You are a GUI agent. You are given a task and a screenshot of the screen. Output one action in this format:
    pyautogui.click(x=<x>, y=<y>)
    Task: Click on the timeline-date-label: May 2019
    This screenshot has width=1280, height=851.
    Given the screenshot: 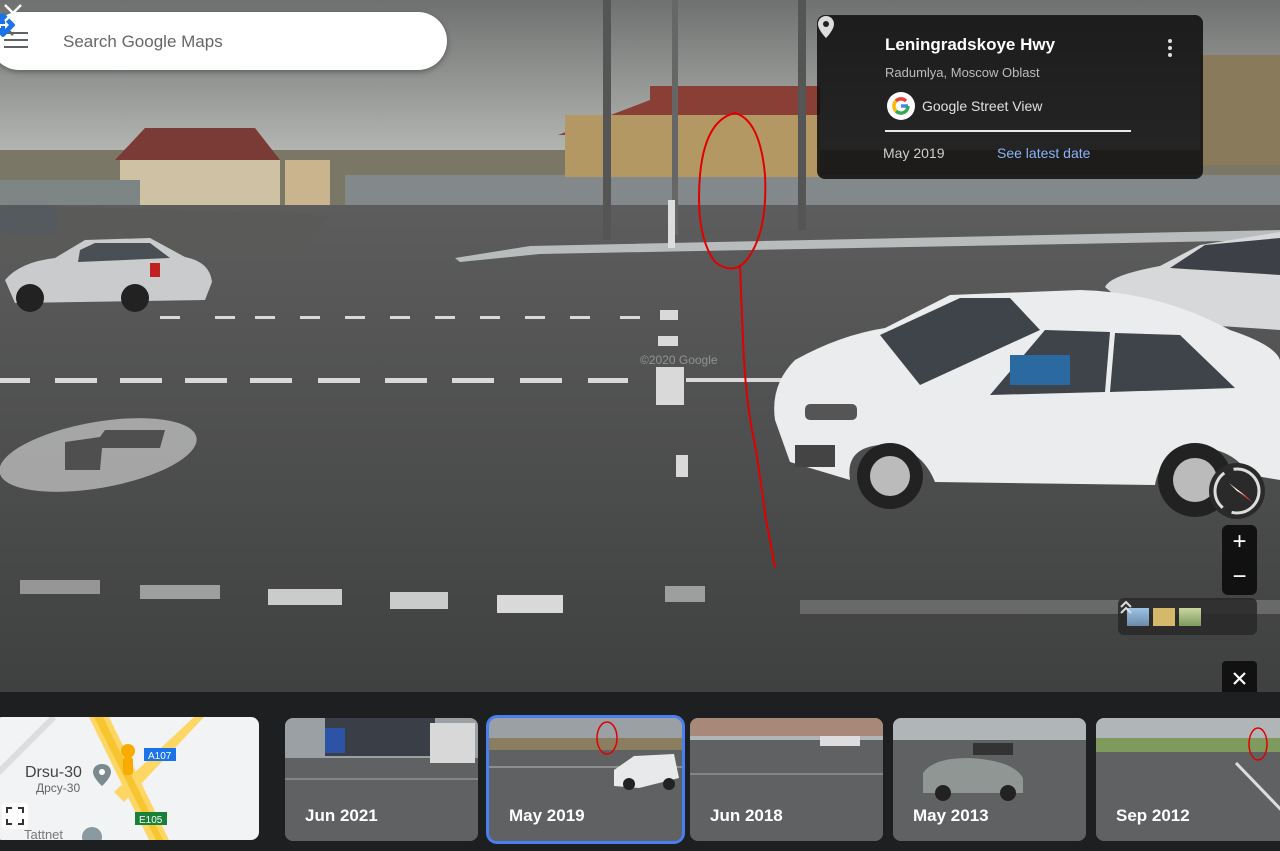 What is the action you would take?
    pyautogui.click(x=547, y=815)
    